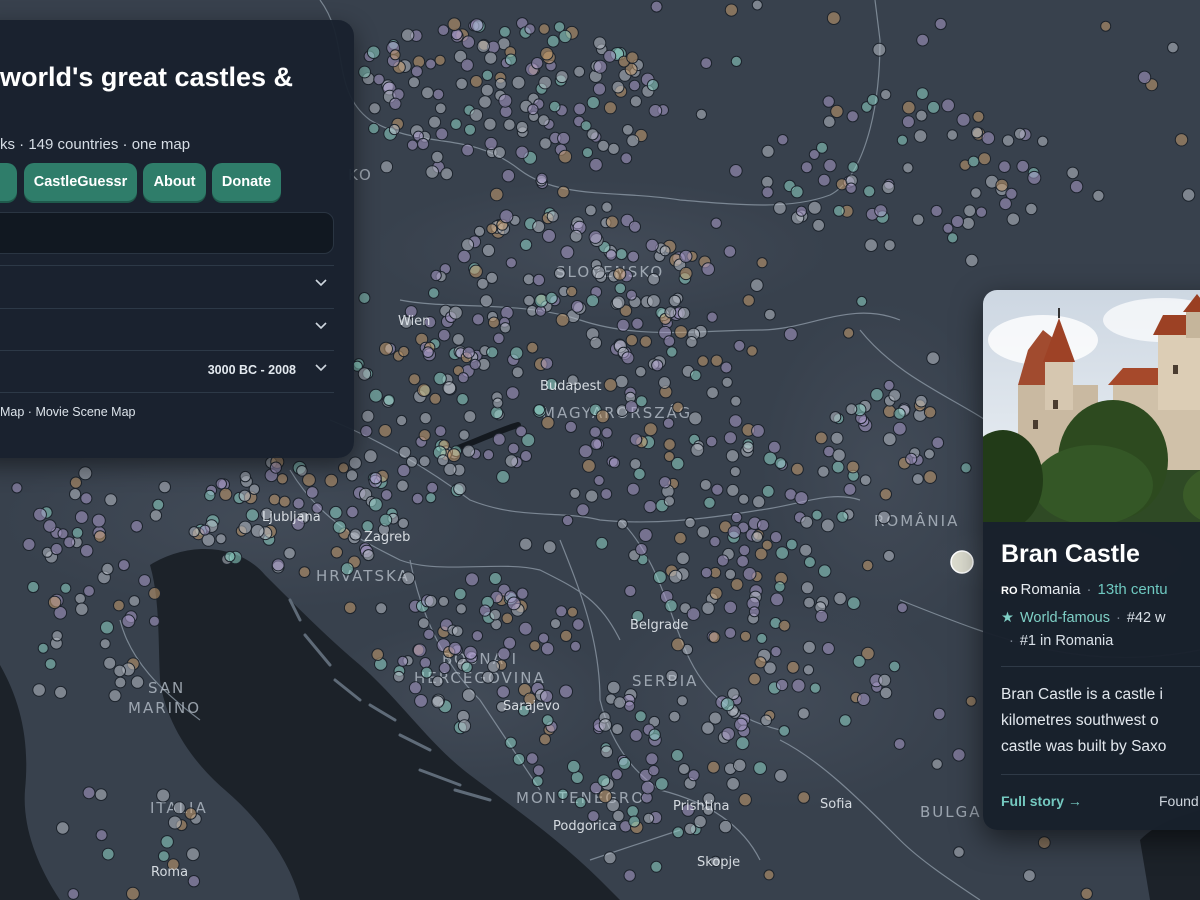 The height and width of the screenshot is (900, 1200). Describe the element at coordinates (12, 412) in the screenshot. I see `map-link: Map` at that location.